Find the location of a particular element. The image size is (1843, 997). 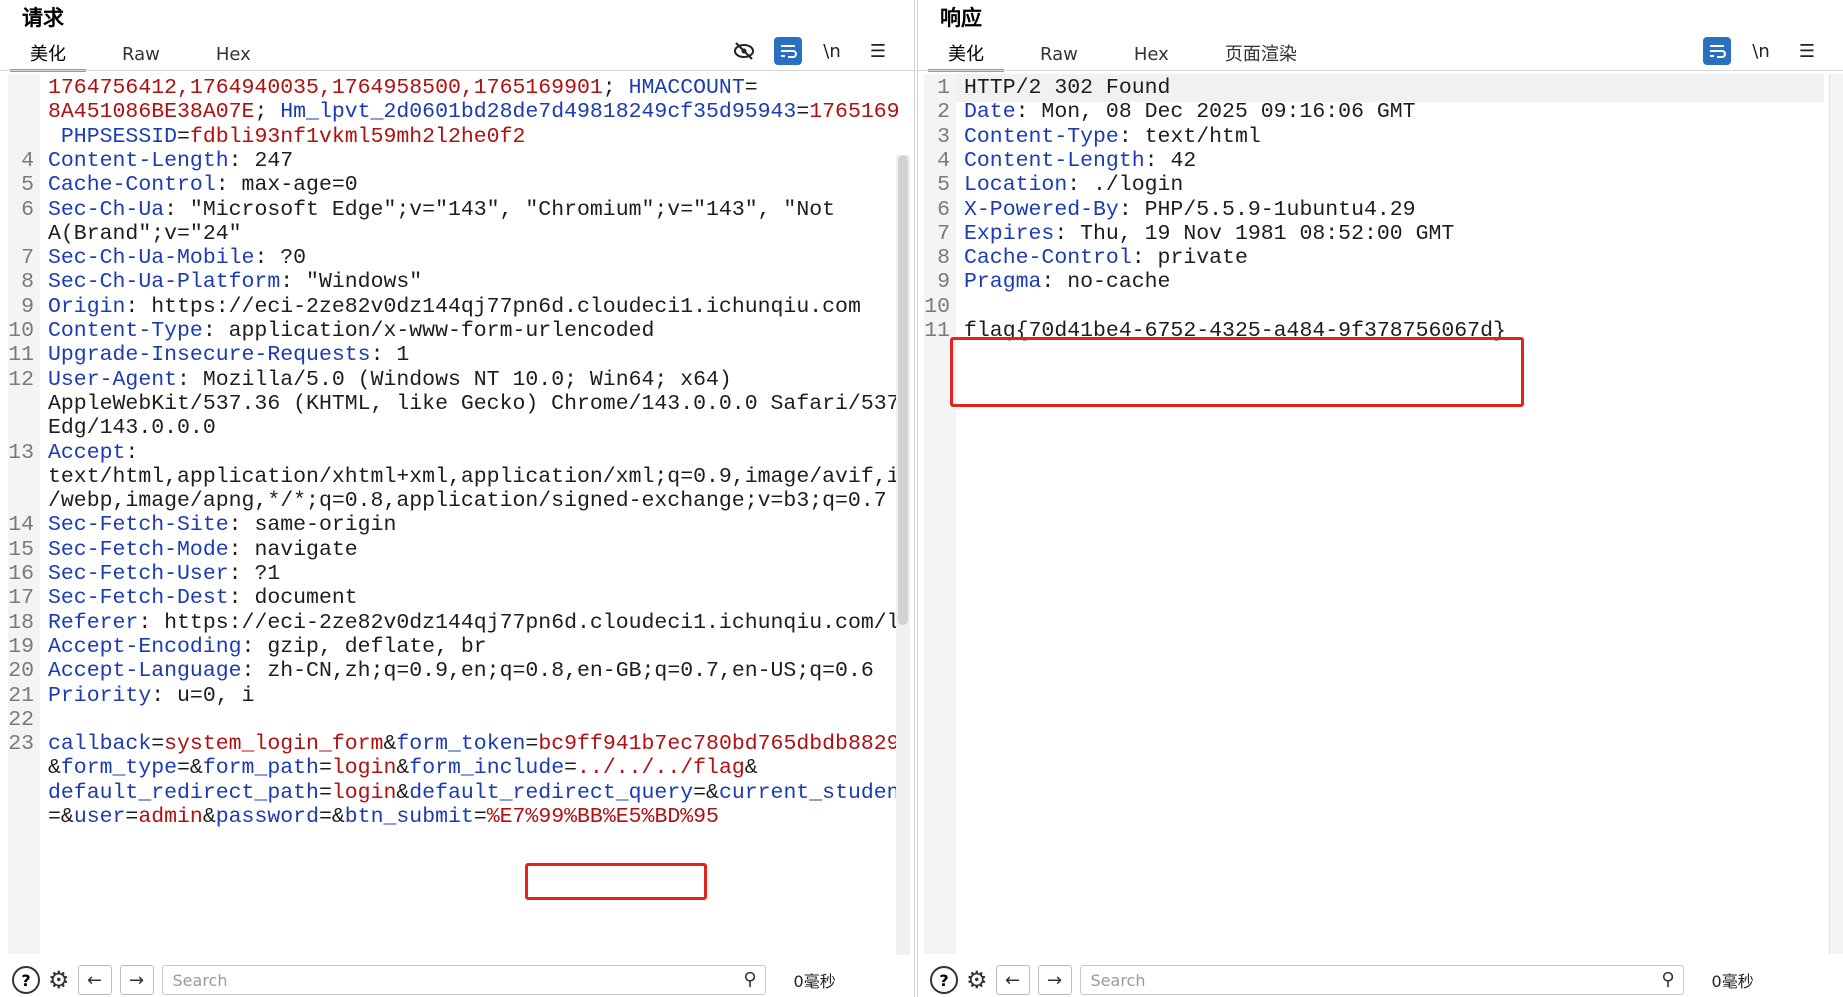

code-token: Accept is located at coordinates (87, 452).